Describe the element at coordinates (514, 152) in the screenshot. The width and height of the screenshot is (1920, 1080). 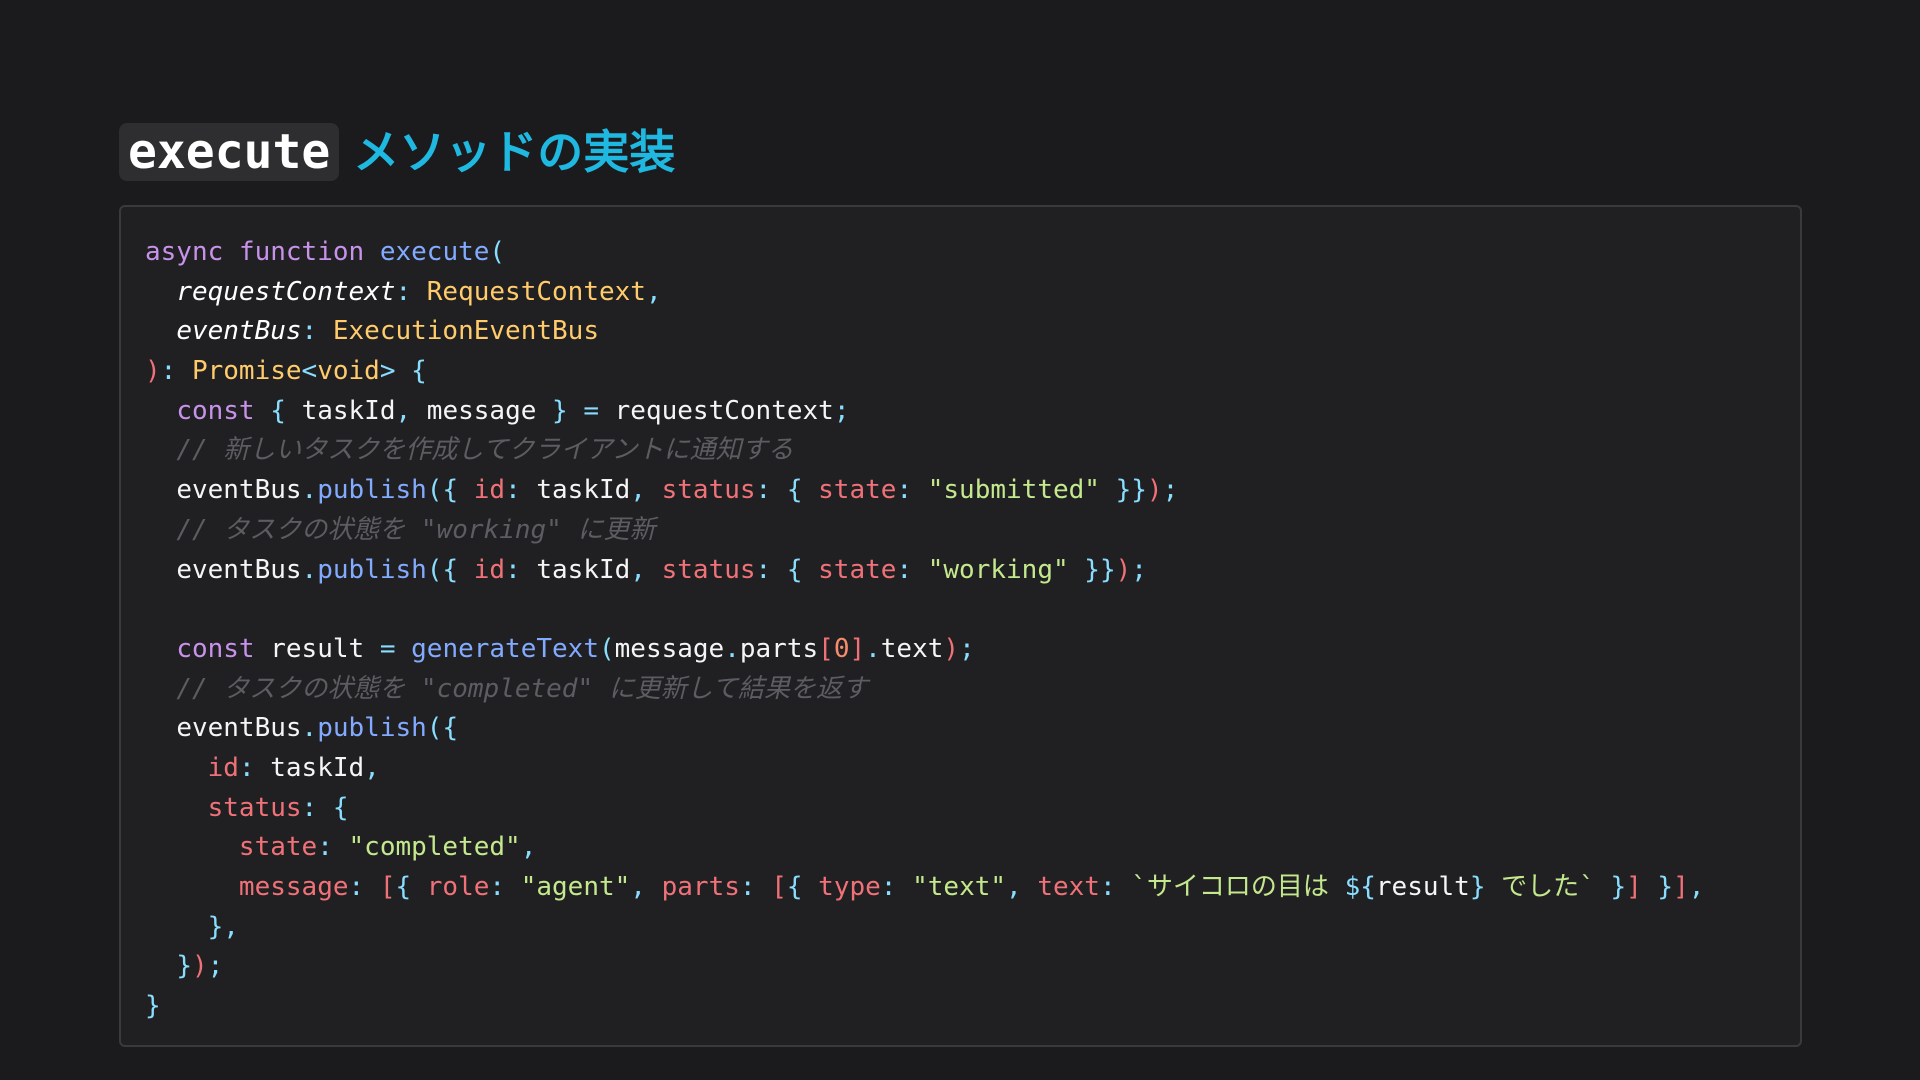
I see `title-text: メソッドの実装` at that location.